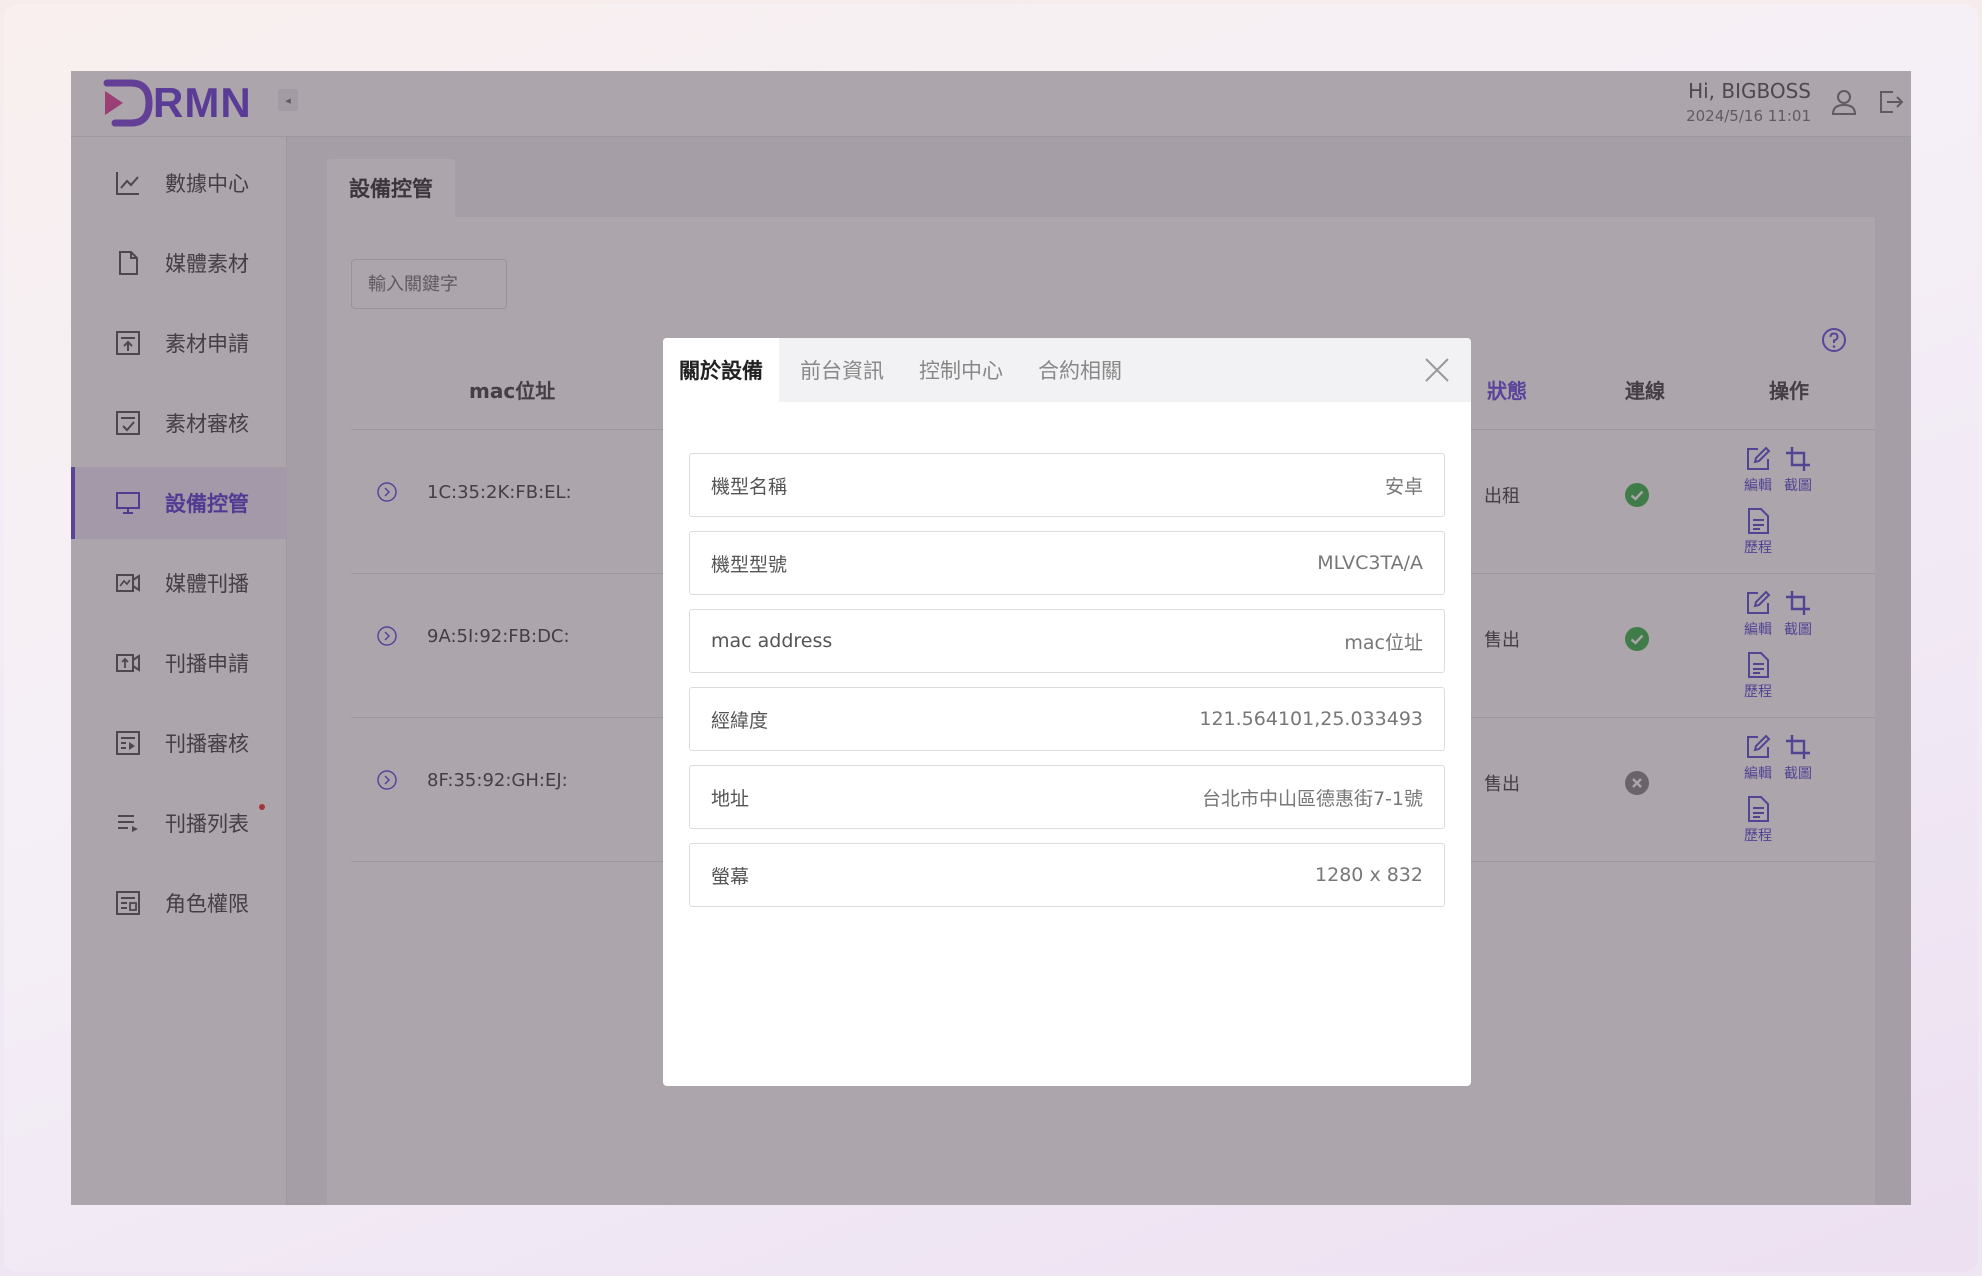 Image resolution: width=1982 pixels, height=1276 pixels. What do you see at coordinates (1067, 719) in the screenshot?
I see `field-coordinates: 經緯度 121.564101,25.033493` at bounding box center [1067, 719].